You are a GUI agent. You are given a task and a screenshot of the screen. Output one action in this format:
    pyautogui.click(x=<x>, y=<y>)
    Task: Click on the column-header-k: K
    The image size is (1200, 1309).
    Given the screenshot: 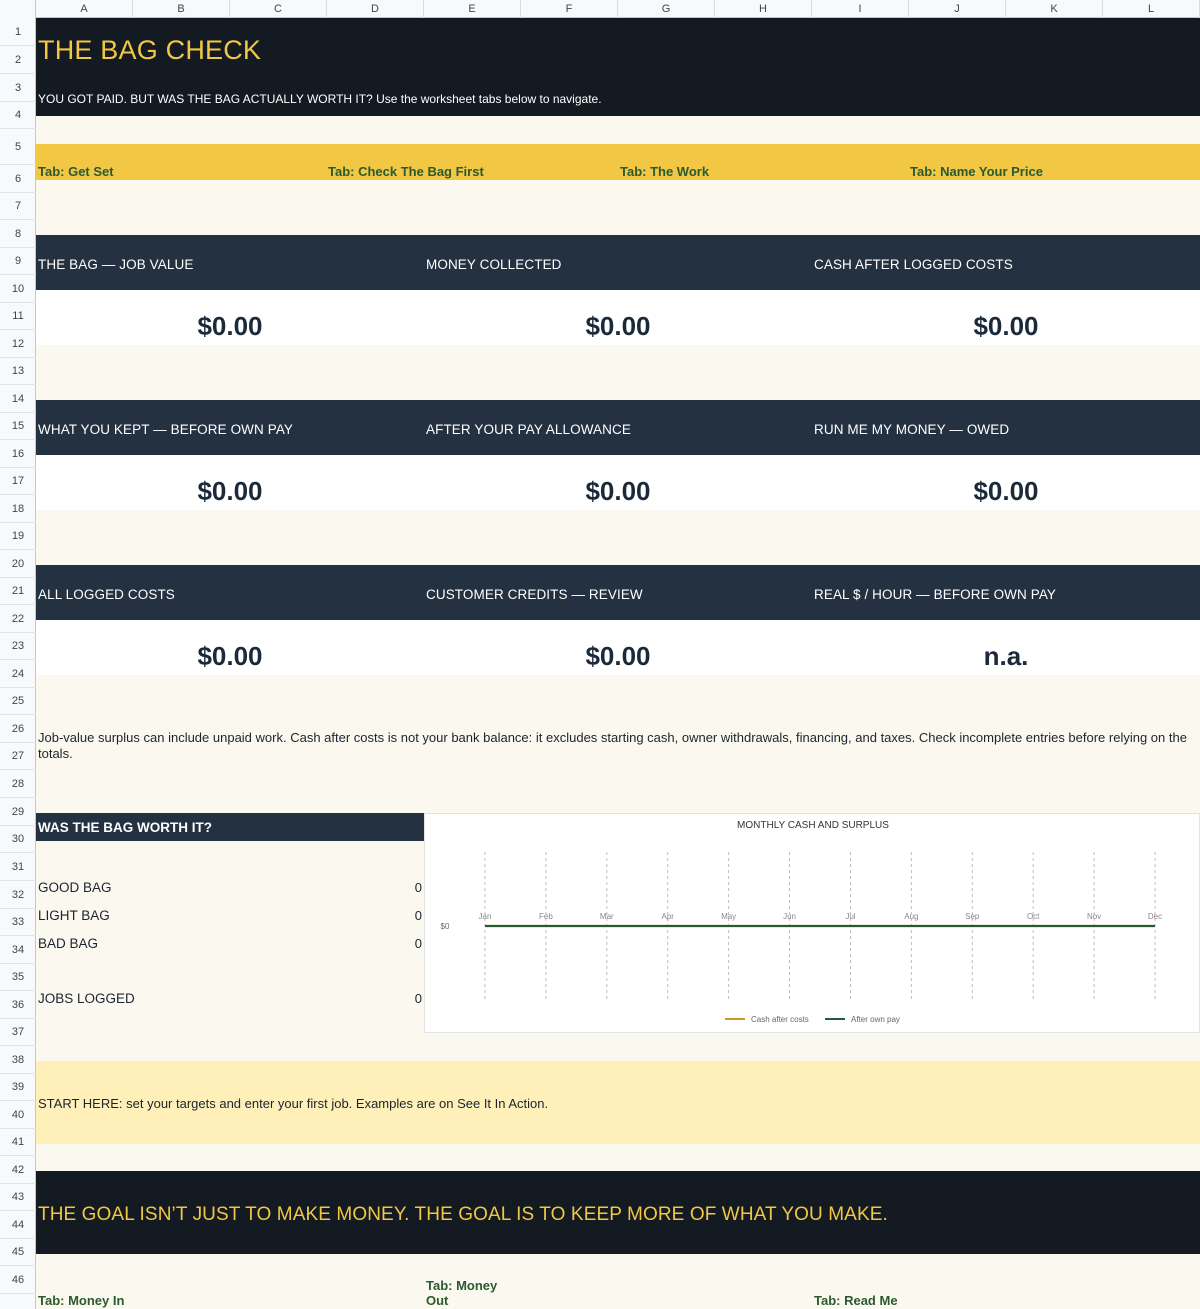 What is the action you would take?
    pyautogui.click(x=1054, y=9)
    